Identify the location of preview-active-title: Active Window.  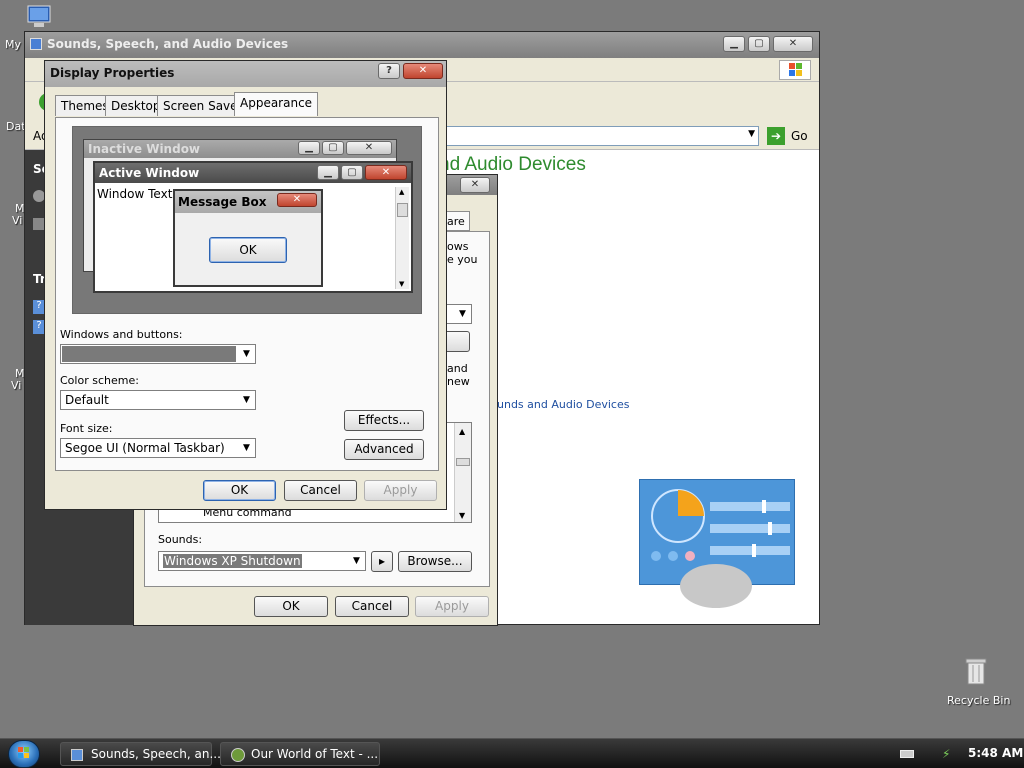
(149, 173).